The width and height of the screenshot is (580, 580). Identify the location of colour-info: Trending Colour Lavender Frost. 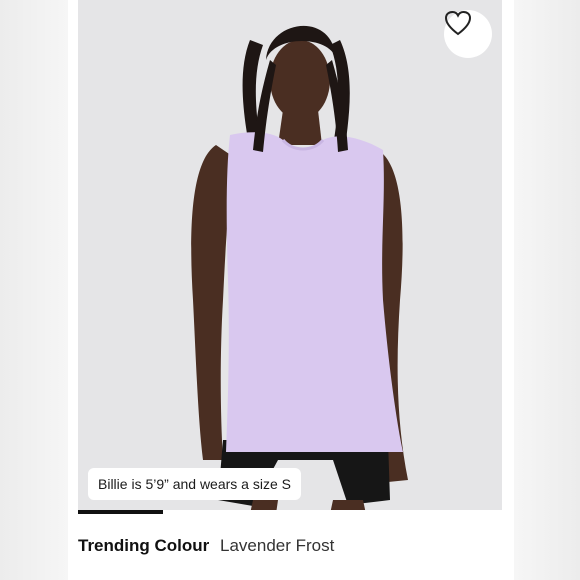
(206, 546).